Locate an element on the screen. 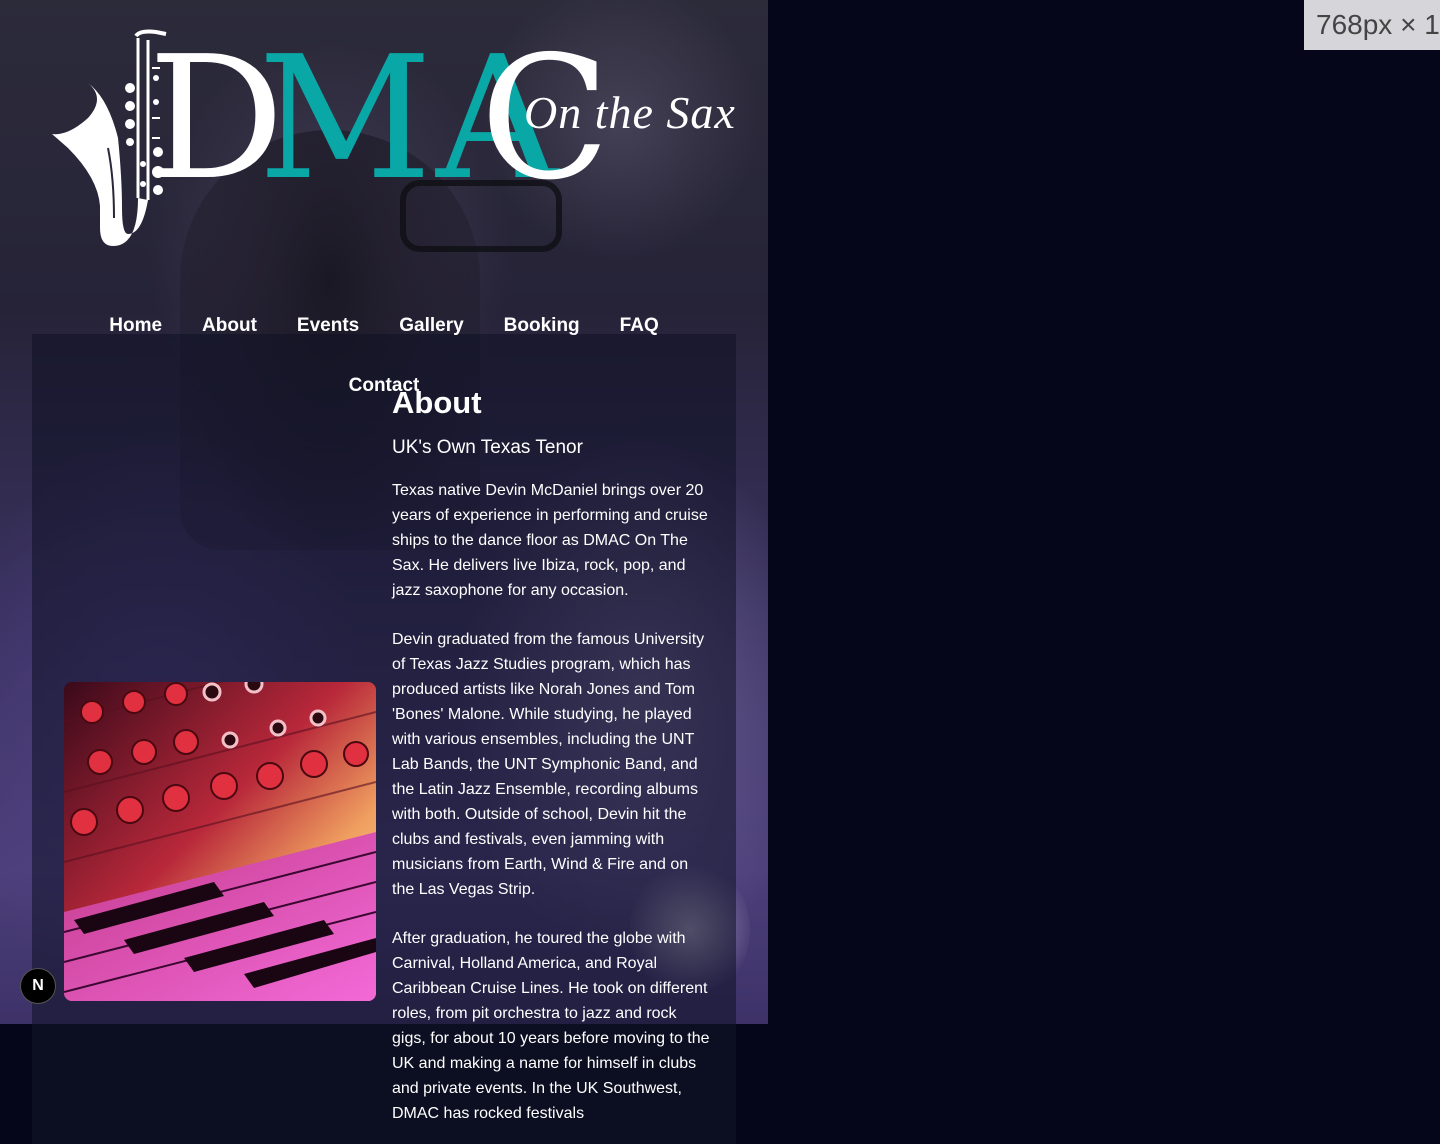 This screenshot has width=1440, height=1144. nav-home: Home is located at coordinates (135, 331).